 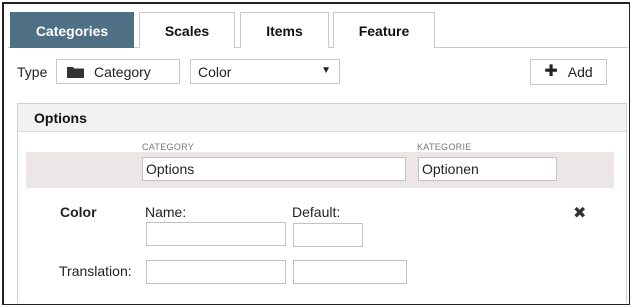 What do you see at coordinates (32, 72) in the screenshot?
I see `type-label: Type` at bounding box center [32, 72].